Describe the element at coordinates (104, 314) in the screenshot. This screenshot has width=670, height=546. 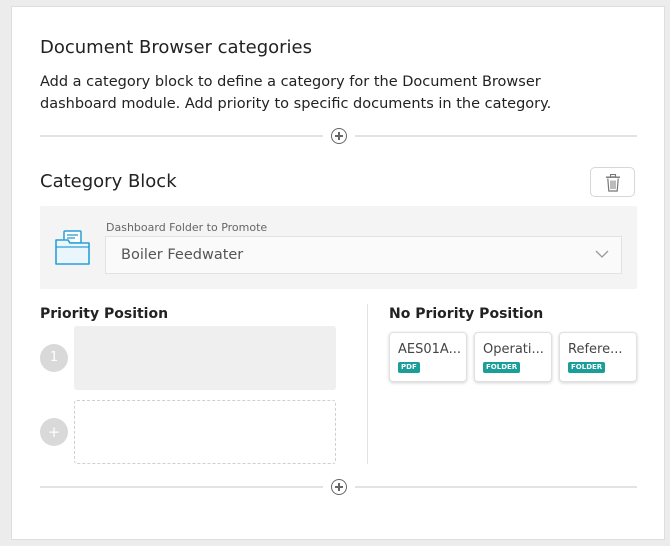
I see `priority-position-title: Priority Position` at that location.